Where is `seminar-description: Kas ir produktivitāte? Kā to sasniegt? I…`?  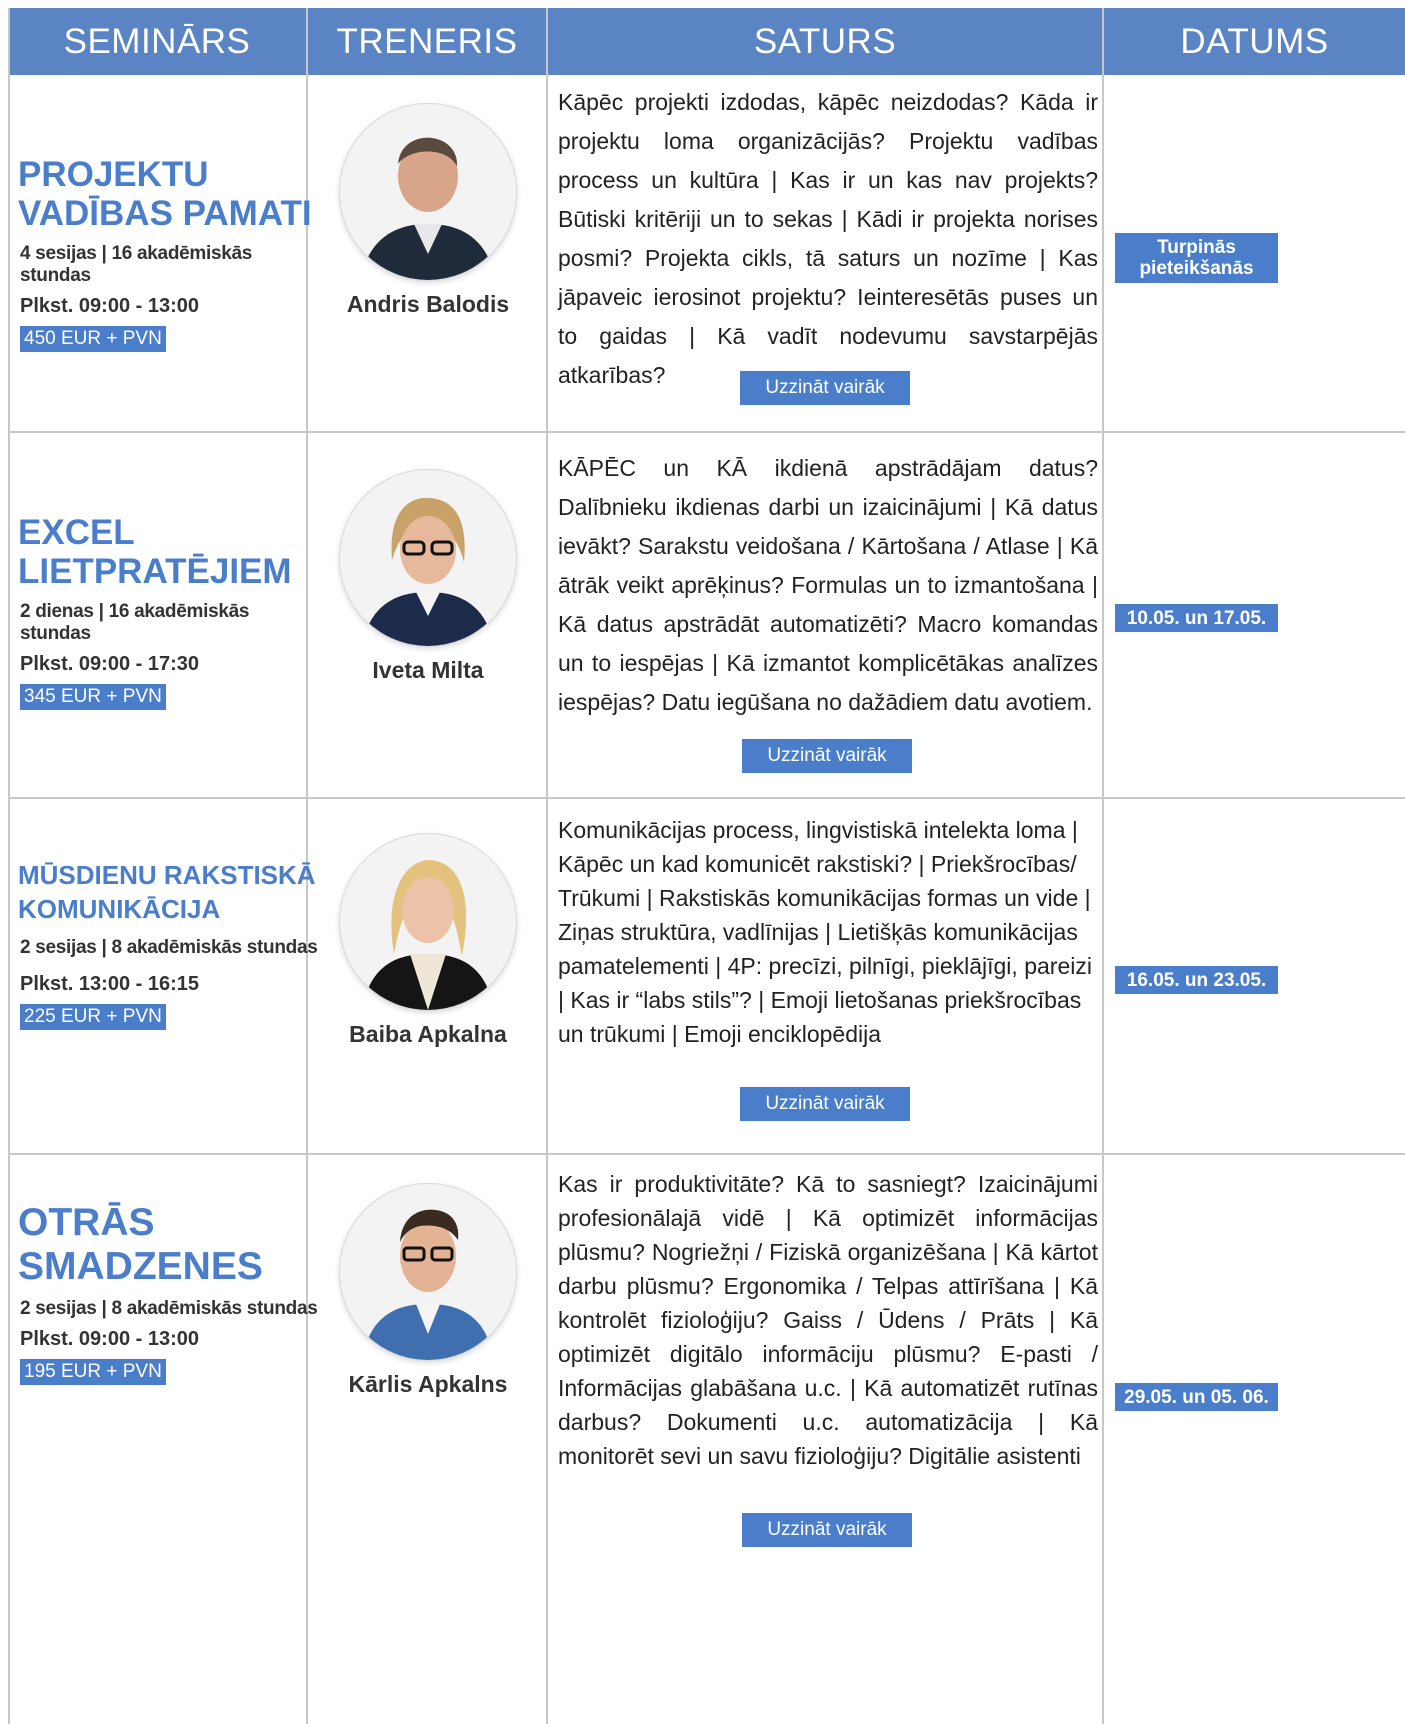 seminar-description: Kas ir produktivitāte? Kā to sasniegt? I… is located at coordinates (828, 1320).